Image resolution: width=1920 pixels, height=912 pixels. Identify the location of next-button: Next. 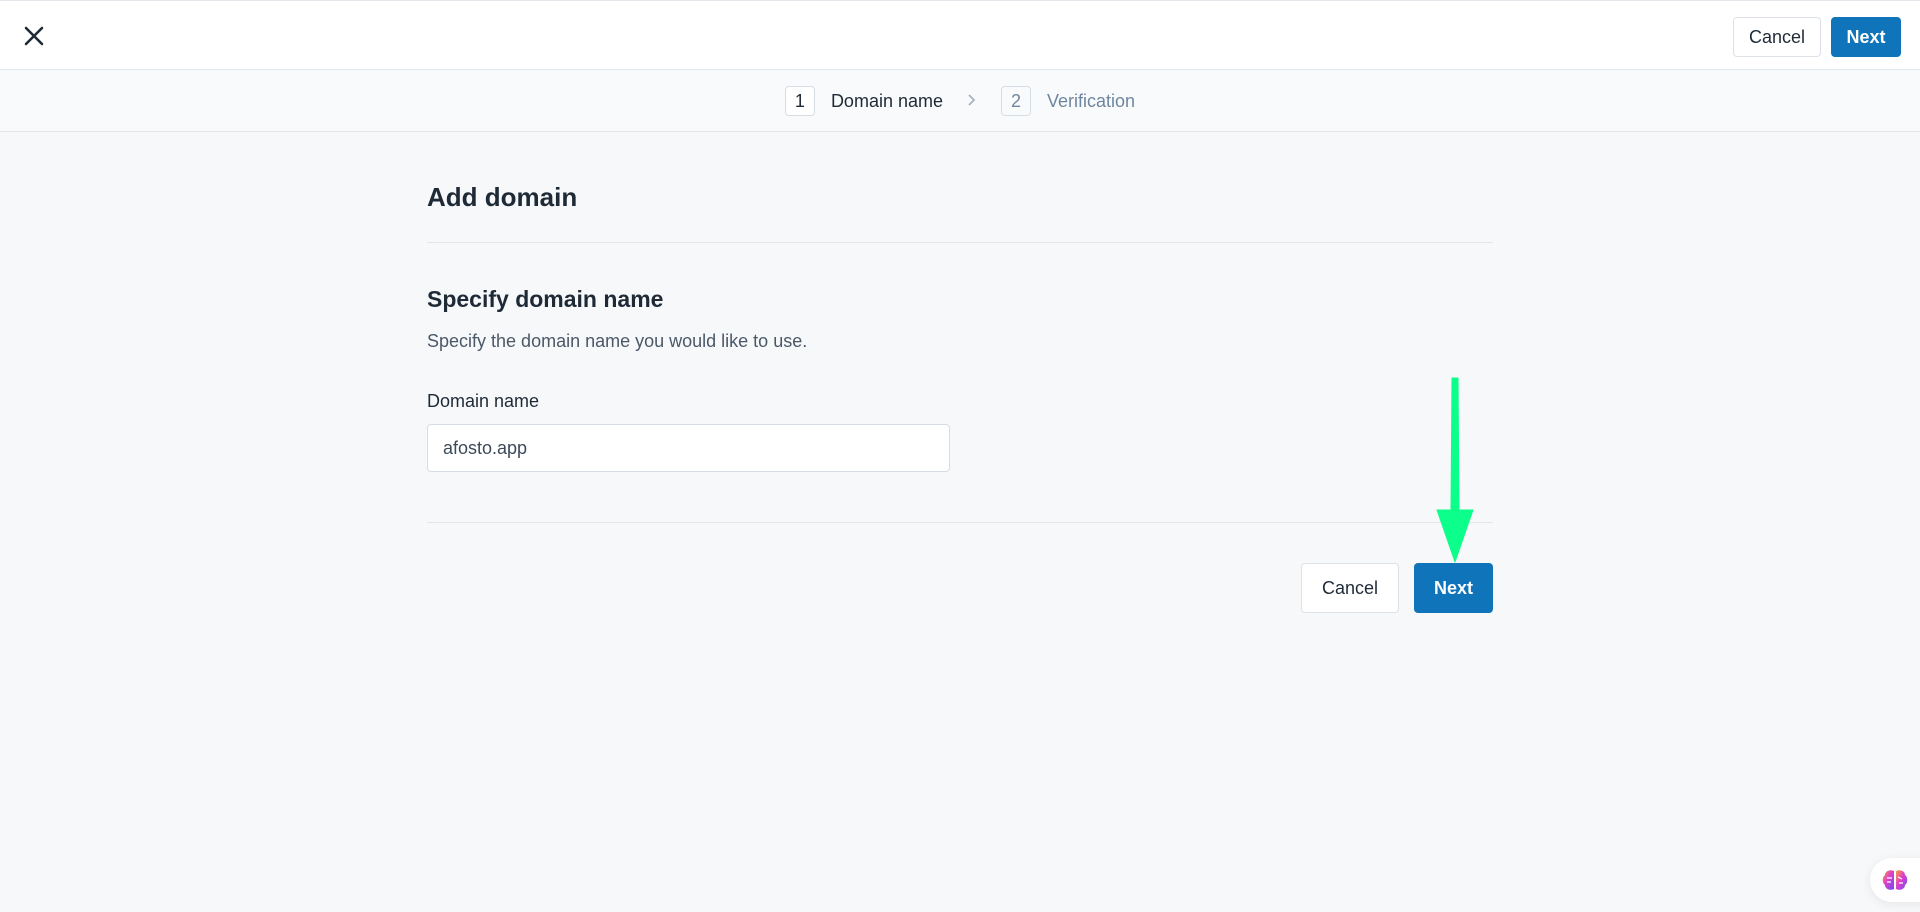
(1453, 588).